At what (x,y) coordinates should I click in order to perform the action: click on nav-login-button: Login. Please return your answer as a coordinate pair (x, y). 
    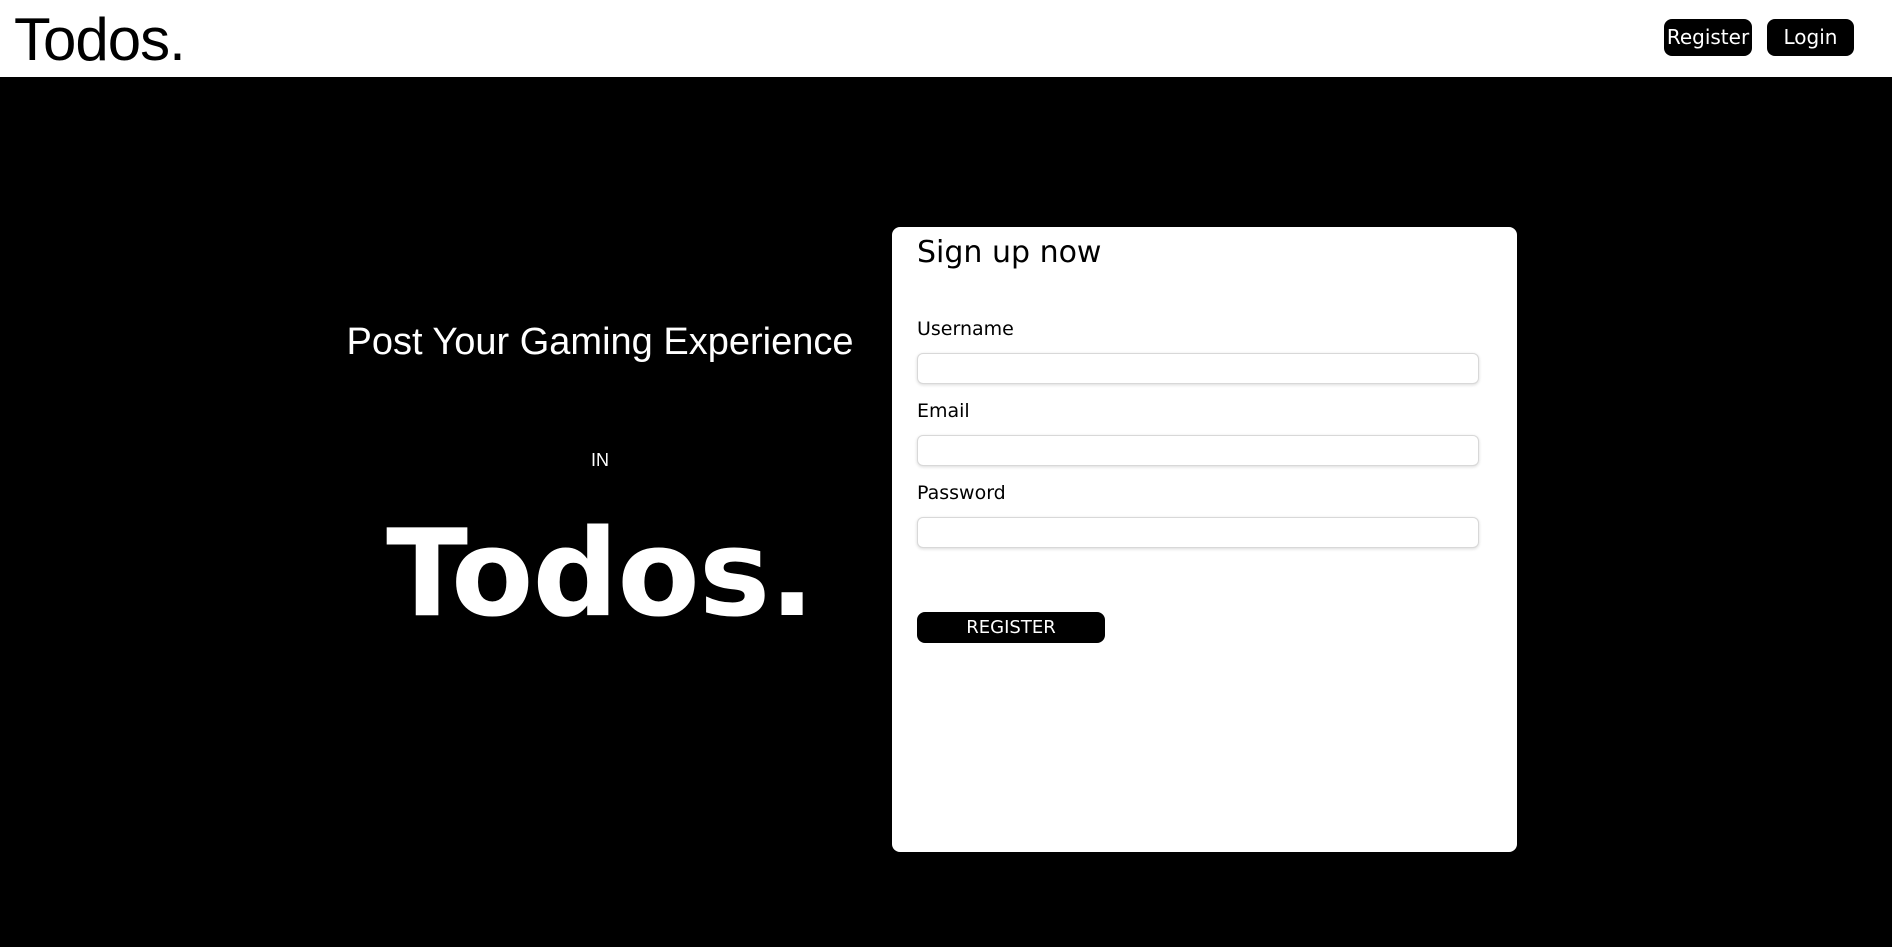
    Looking at the image, I should click on (1810, 37).